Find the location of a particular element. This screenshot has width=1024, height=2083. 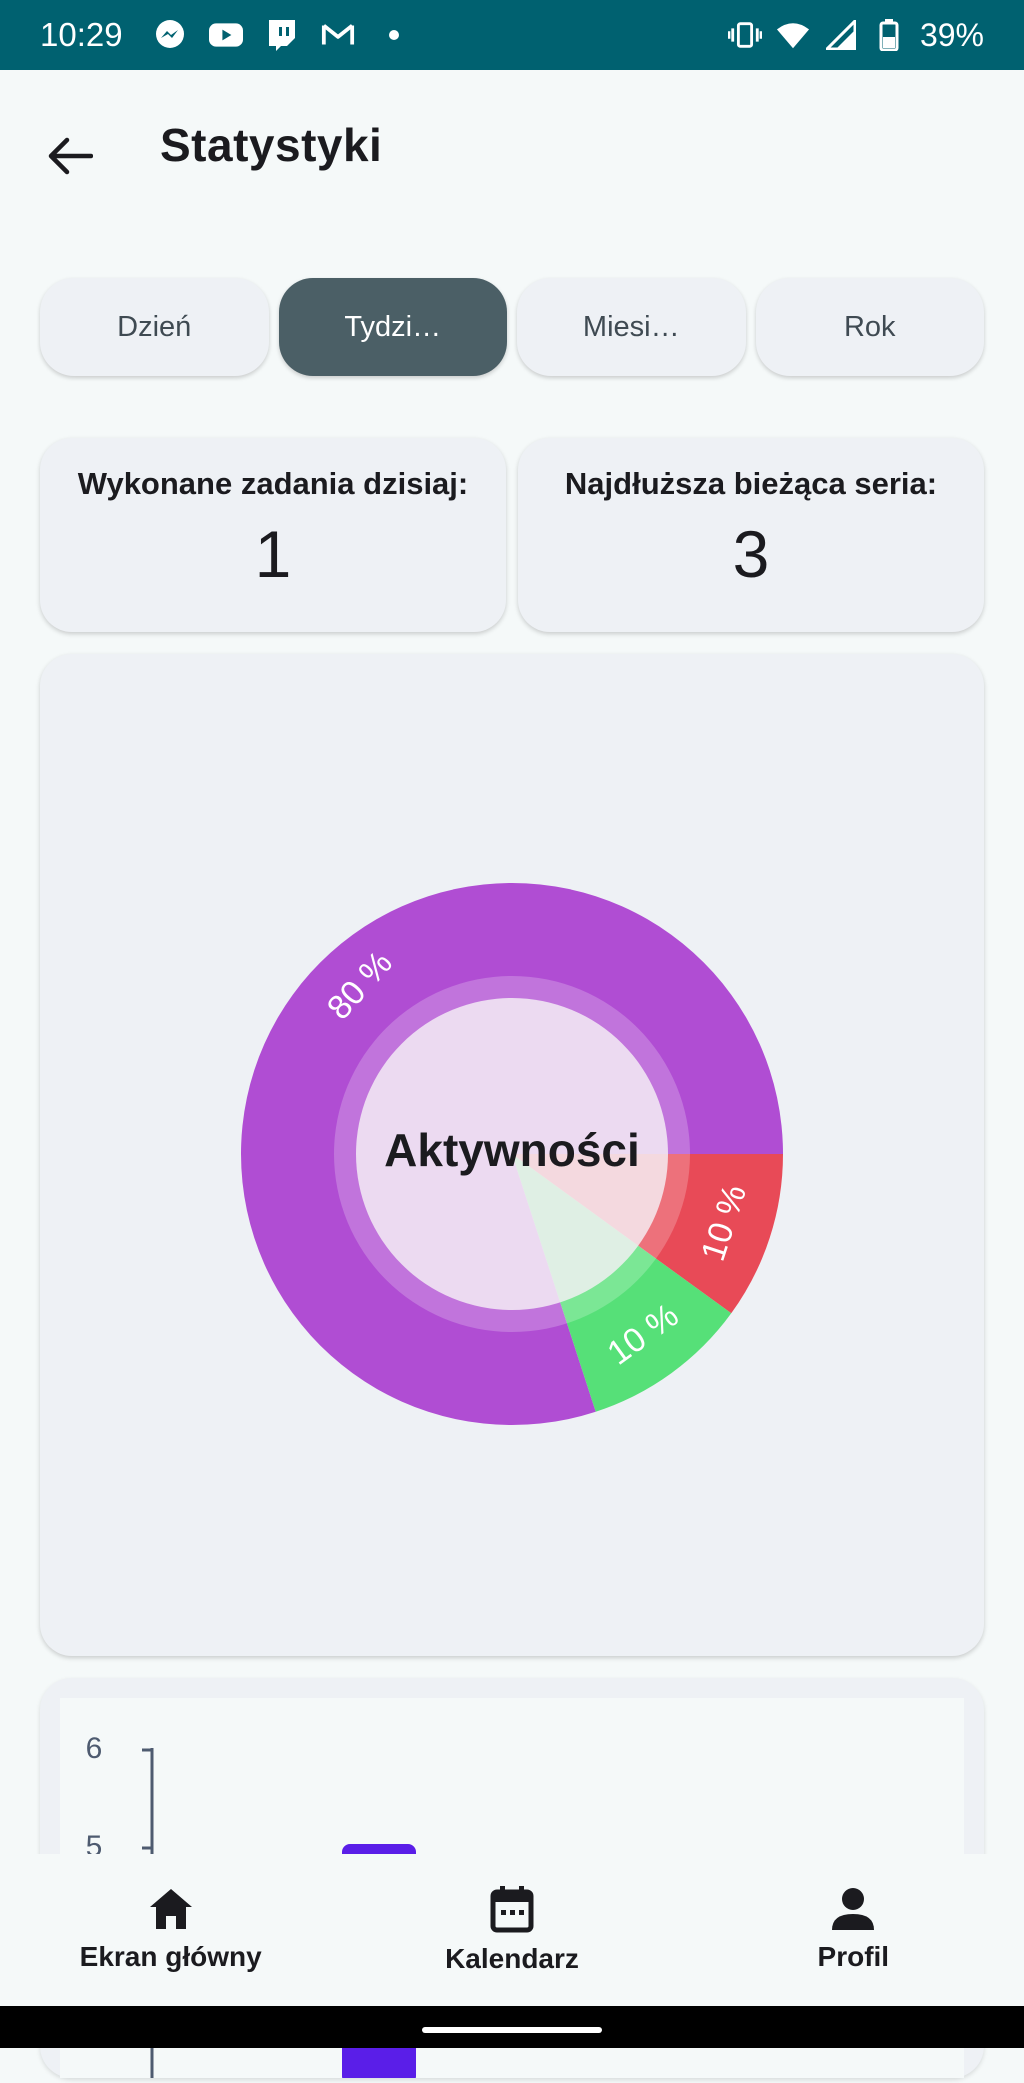

signal-icon is located at coordinates (841, 35).